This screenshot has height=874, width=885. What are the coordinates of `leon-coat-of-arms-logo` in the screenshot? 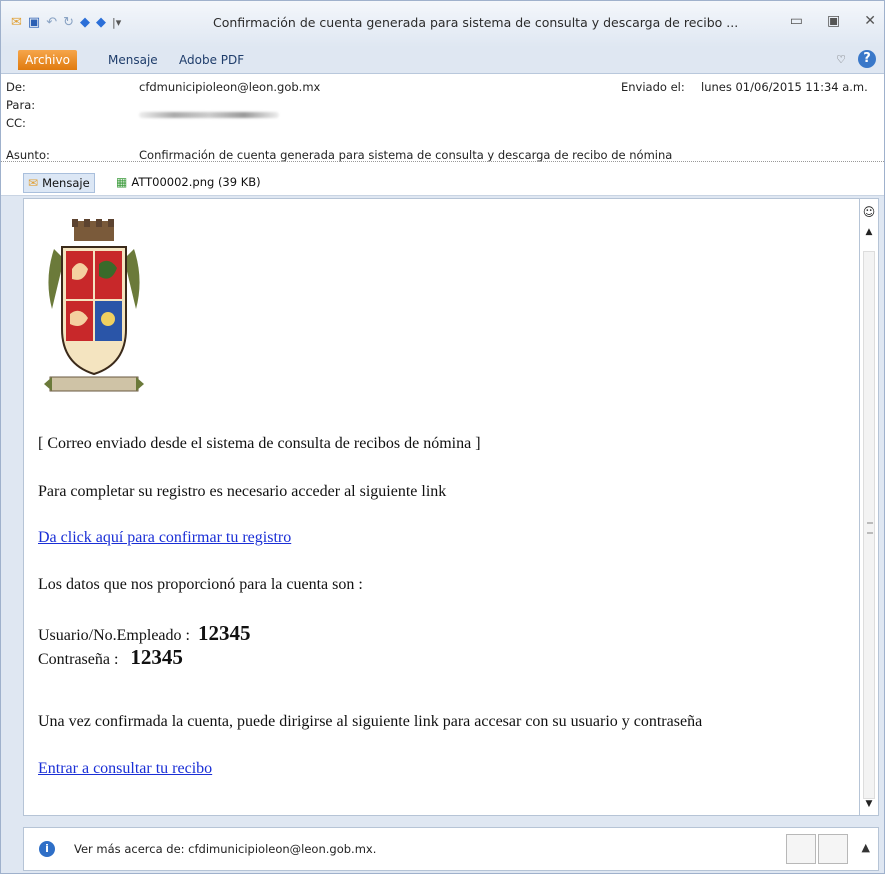 It's located at (94, 305).